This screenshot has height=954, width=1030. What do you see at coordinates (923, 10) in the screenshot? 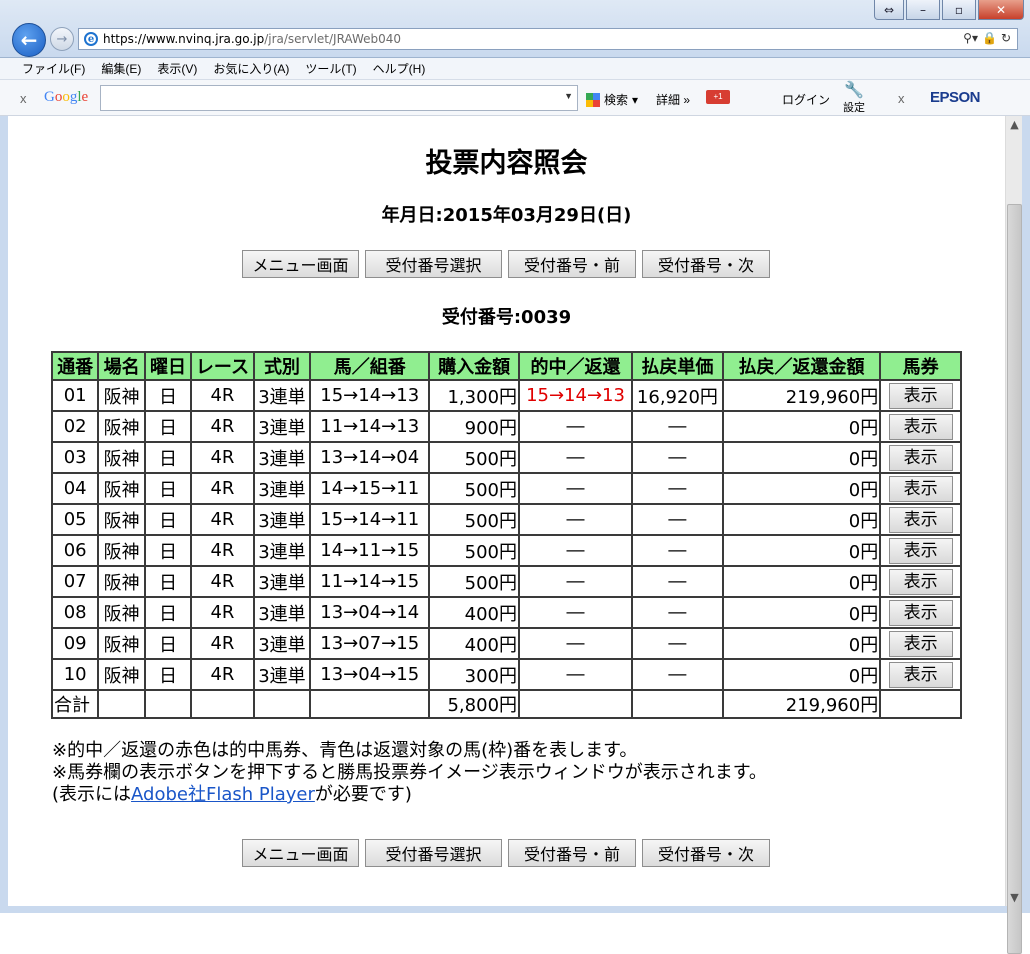
I see `minimize-button: –` at bounding box center [923, 10].